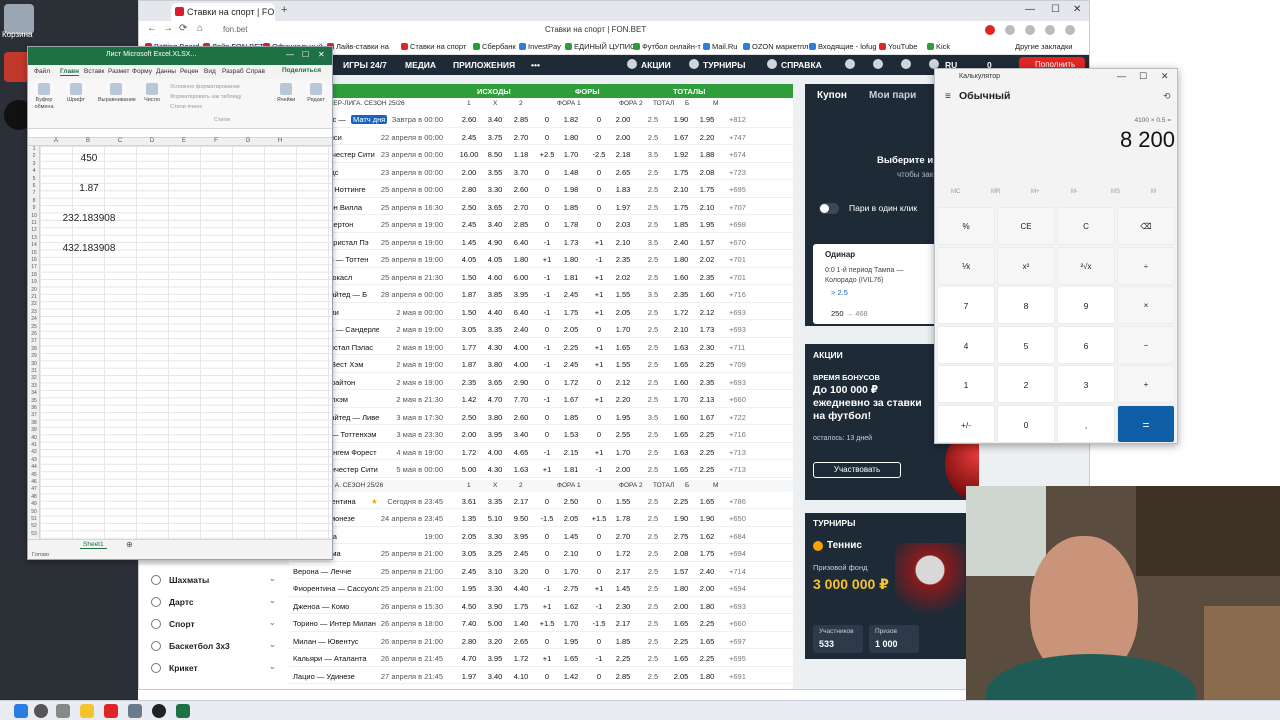  What do you see at coordinates (484, 65) in the screenshot?
I see `nav-apps: ПРИЛОЖЕНИЯ` at bounding box center [484, 65].